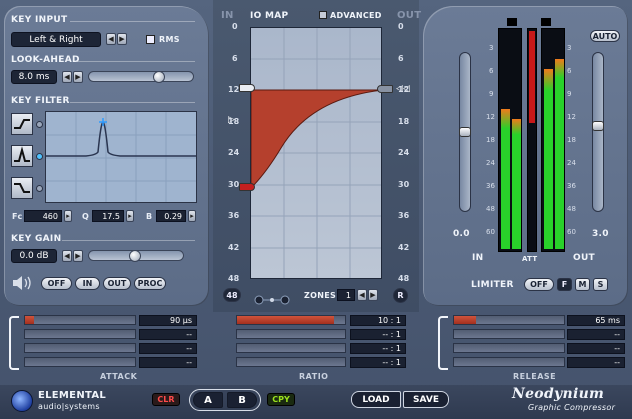  Describe the element at coordinates (426, 399) in the screenshot. I see `save-button: SAVE` at that location.